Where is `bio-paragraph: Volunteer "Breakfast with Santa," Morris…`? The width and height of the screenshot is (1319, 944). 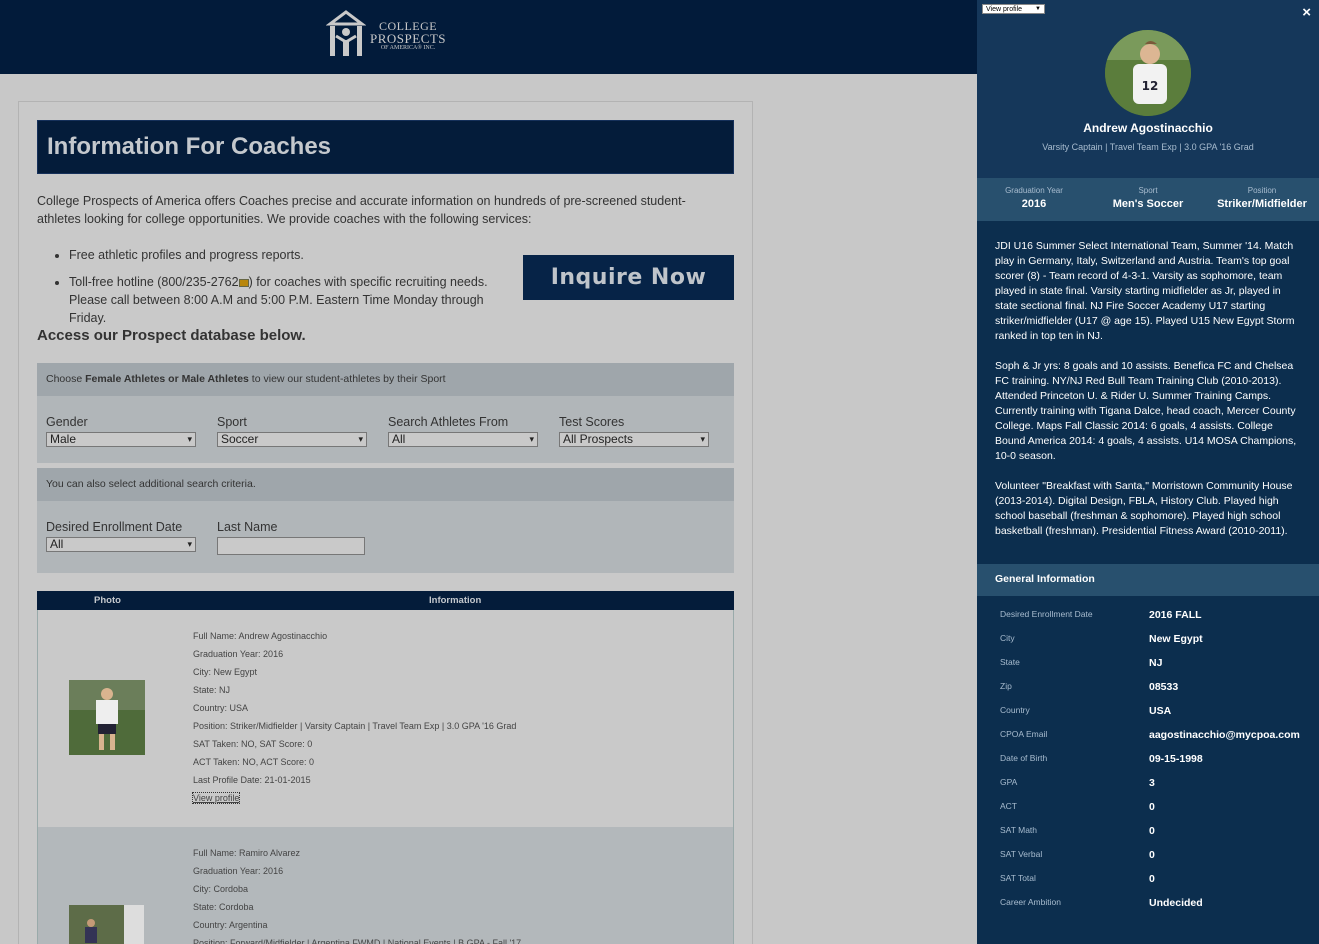 bio-paragraph: Volunteer "Breakfast with Santa," Morris… is located at coordinates (1144, 508).